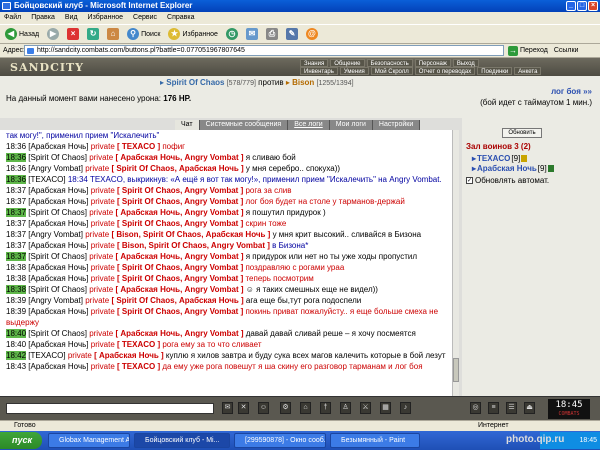  Describe the element at coordinates (391, 71) in the screenshot. I see `nav-scroll: Мой Скролл` at that location.